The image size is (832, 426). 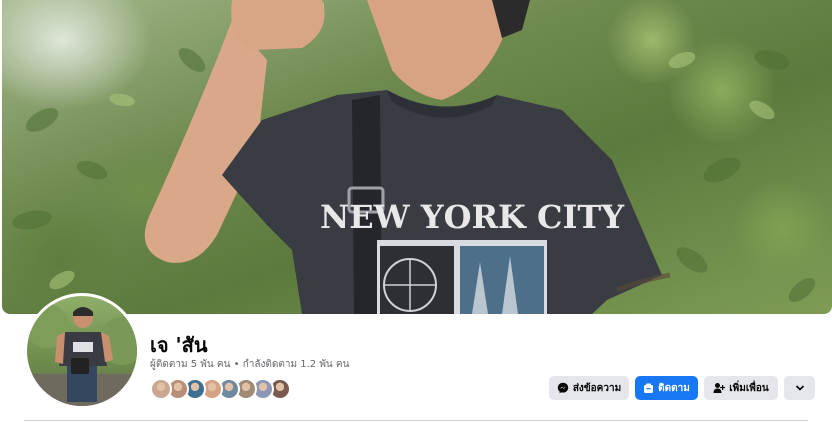 I want to click on profile-avatar, so click(x=82, y=351).